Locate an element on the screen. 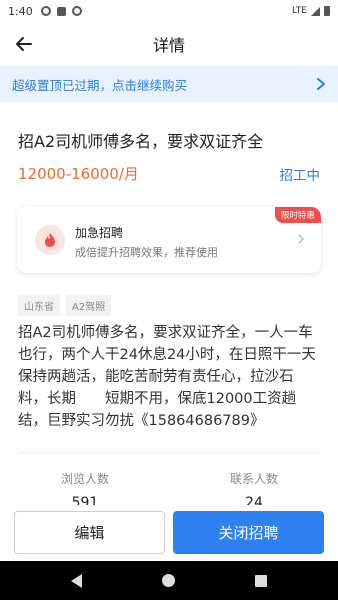  page-title: 详情 is located at coordinates (168, 45).